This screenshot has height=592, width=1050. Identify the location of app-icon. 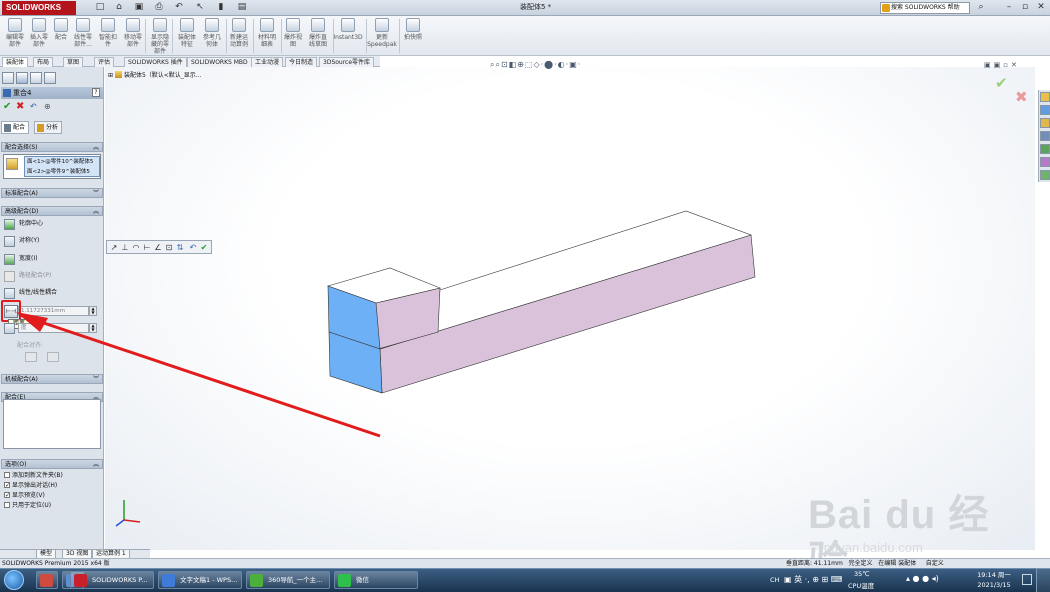
(46, 580).